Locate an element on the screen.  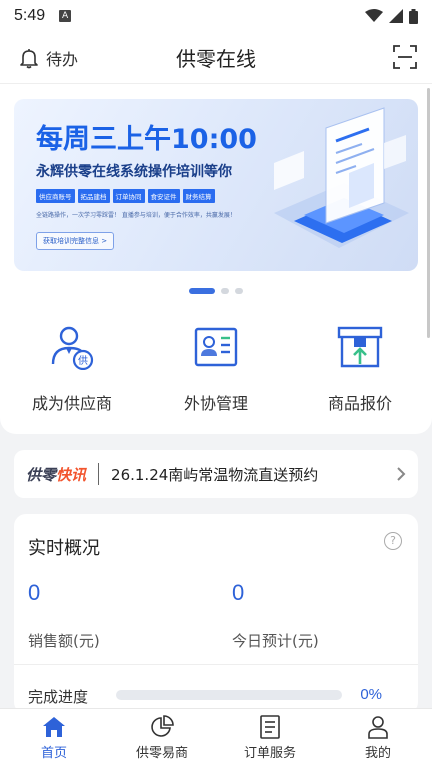
news-brand-logo: 供零快讯 is located at coordinates (56, 474).